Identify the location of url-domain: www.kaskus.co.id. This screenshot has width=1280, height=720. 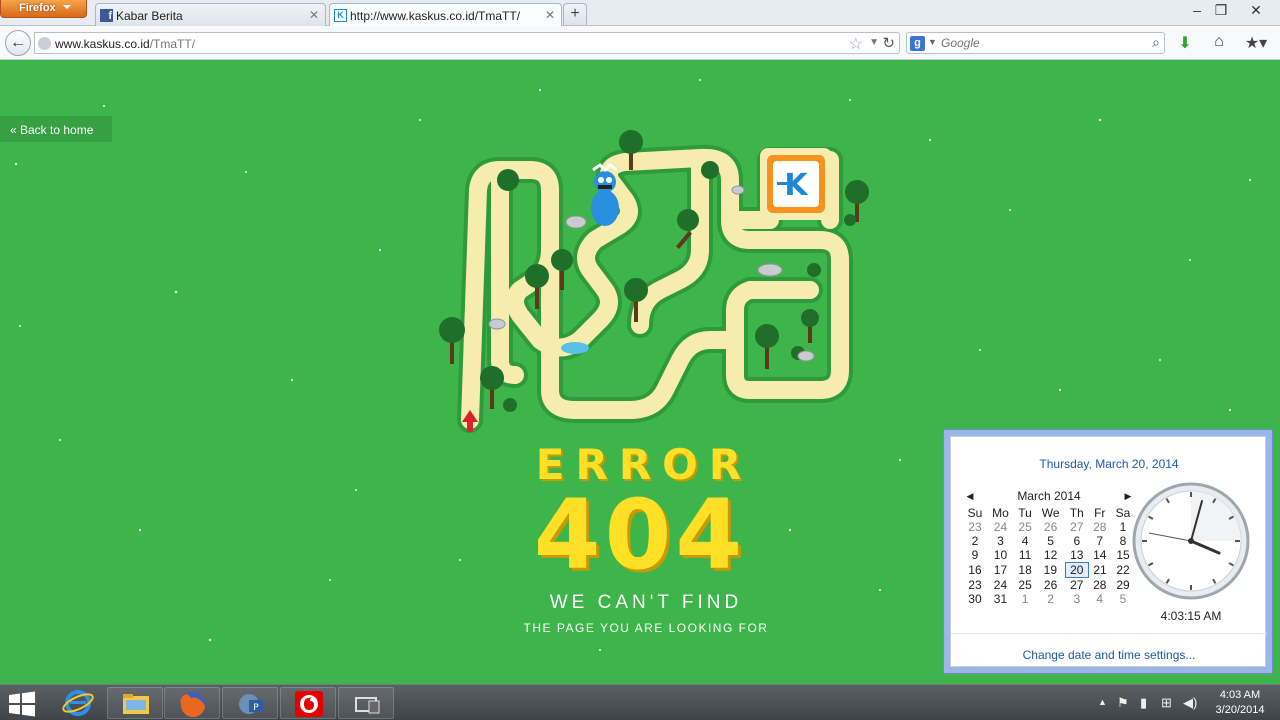
(102, 44).